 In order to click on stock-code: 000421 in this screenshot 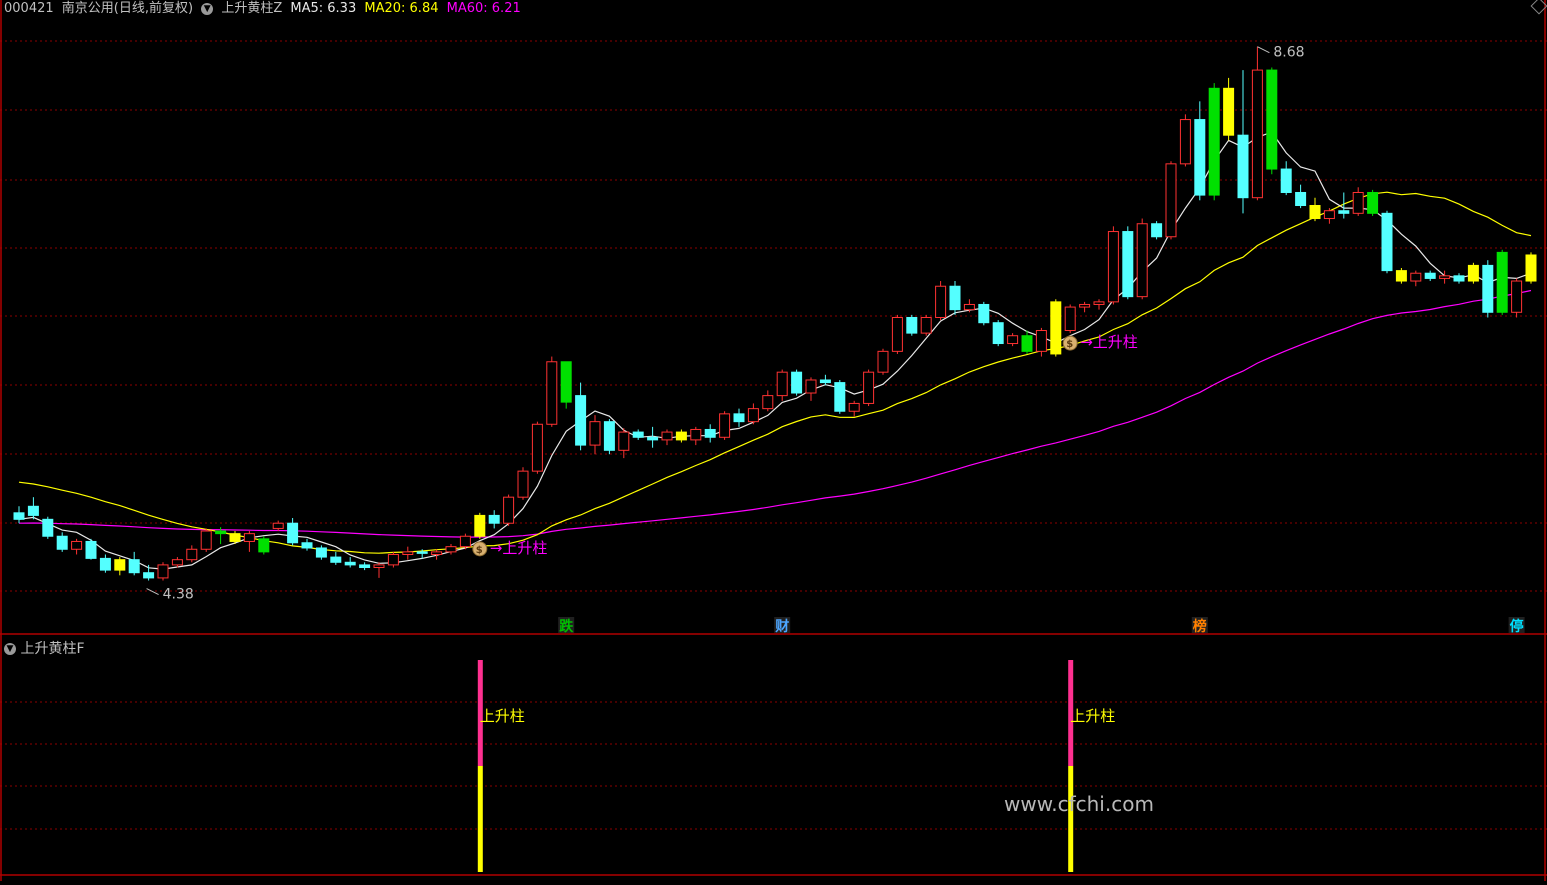, I will do `click(29, 8)`.